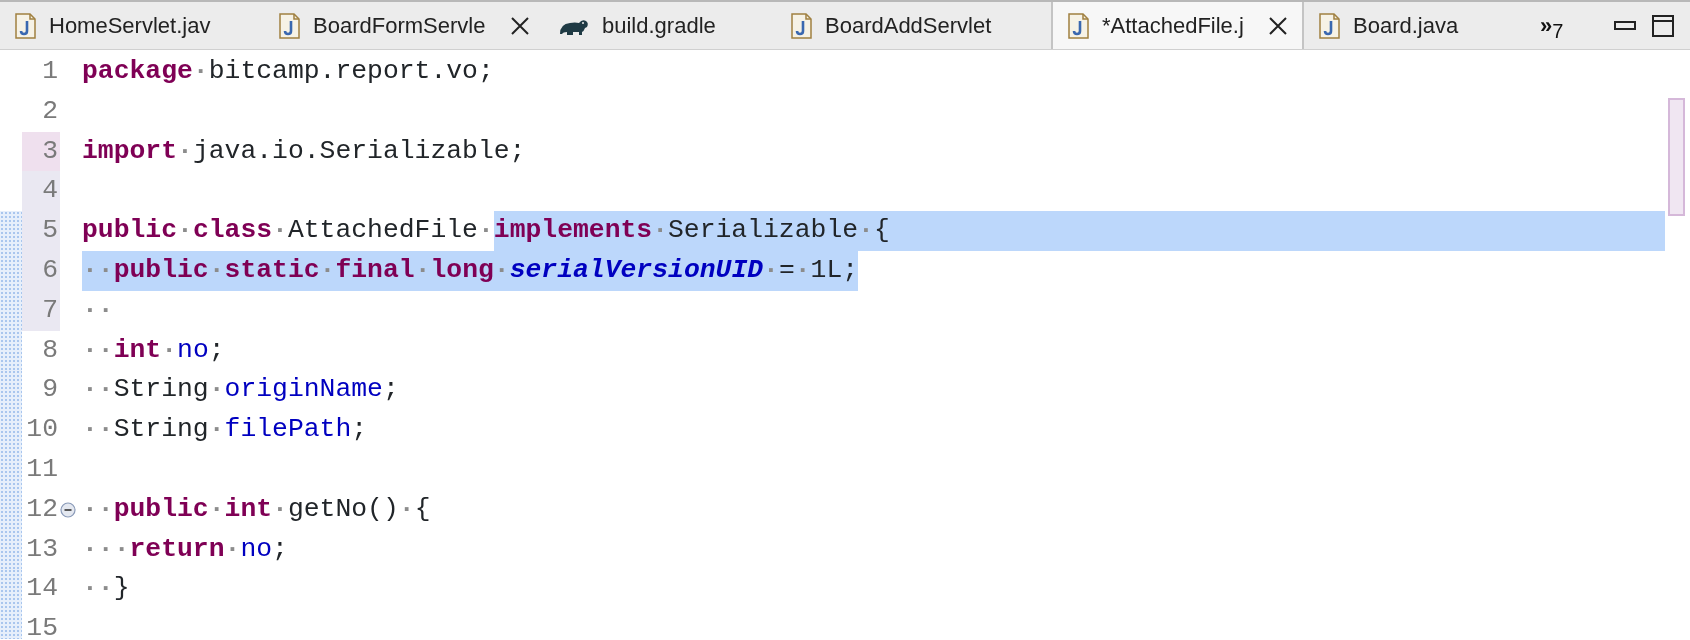 The width and height of the screenshot is (1690, 640). I want to click on code-line: ··public·int·getNo()·{, so click(256, 509).